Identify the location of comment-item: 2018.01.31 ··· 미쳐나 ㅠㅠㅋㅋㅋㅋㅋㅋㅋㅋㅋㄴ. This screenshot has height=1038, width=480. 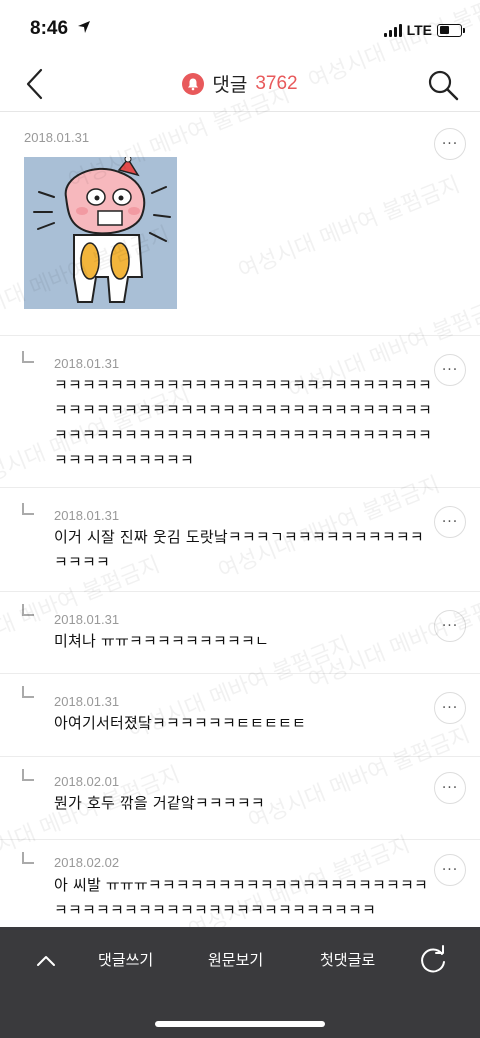
(240, 633).